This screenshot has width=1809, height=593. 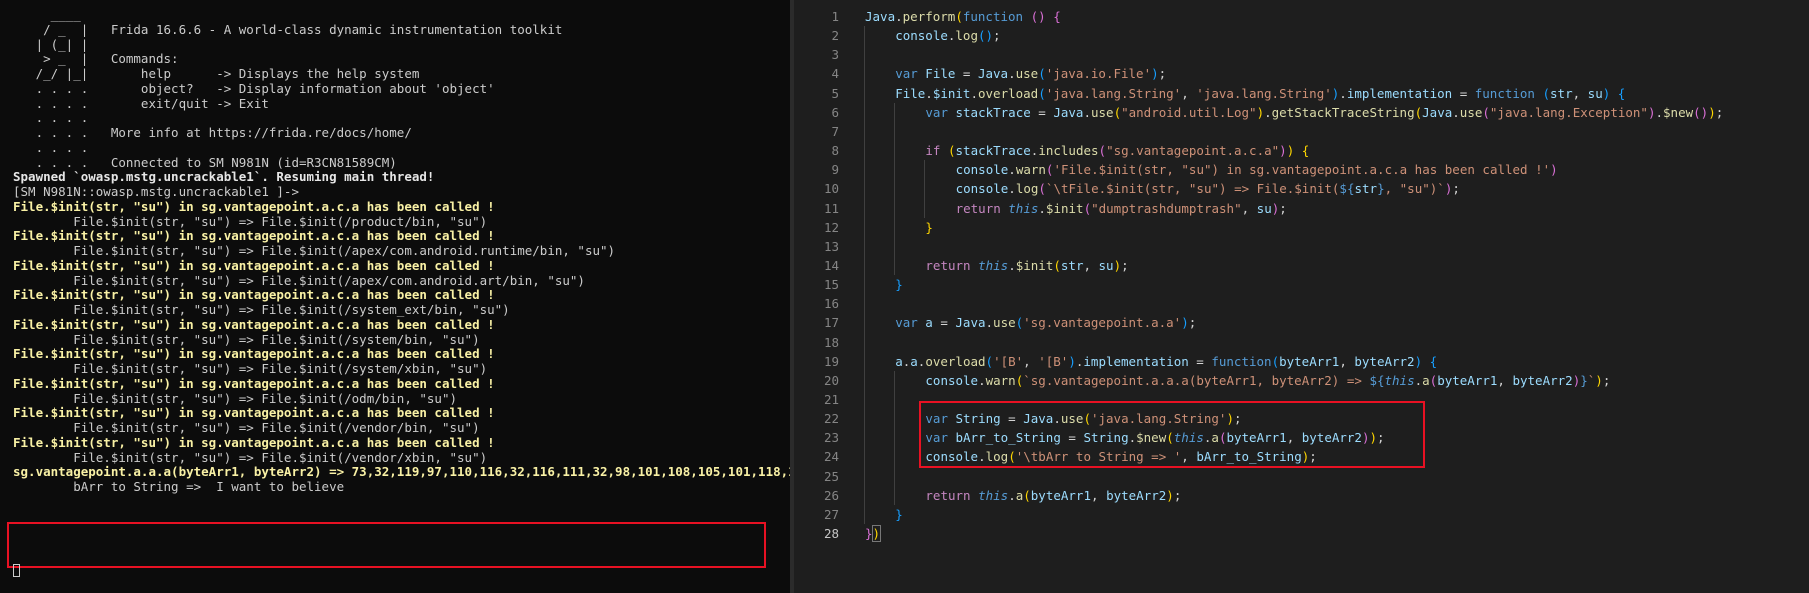 I want to click on code-line: 14 return this.$init(str, su);, so click(x=1301, y=265).